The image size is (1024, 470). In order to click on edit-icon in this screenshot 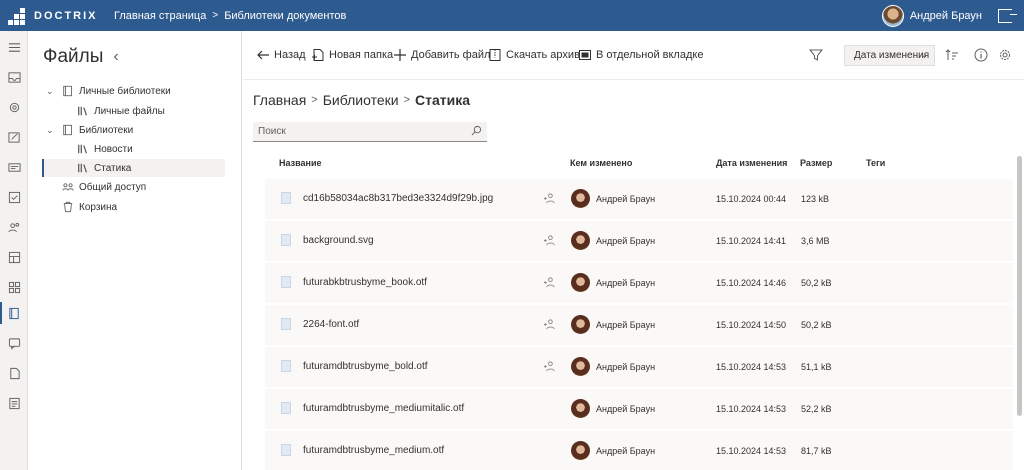, I will do `click(14, 137)`.